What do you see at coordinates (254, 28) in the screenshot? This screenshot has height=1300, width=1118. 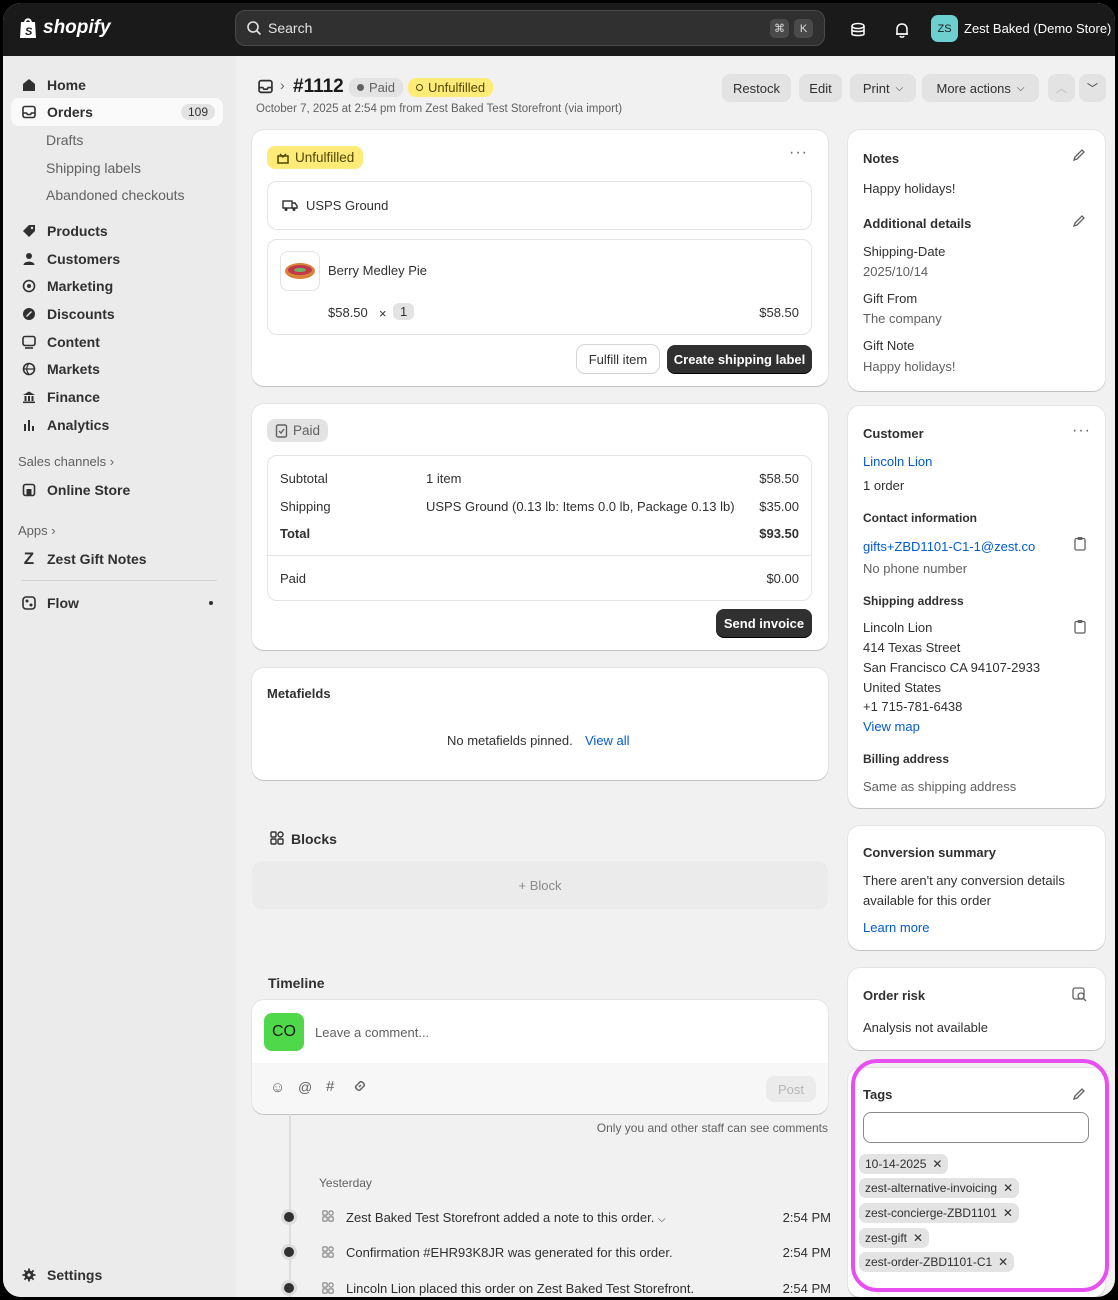 I see `search-icon` at bounding box center [254, 28].